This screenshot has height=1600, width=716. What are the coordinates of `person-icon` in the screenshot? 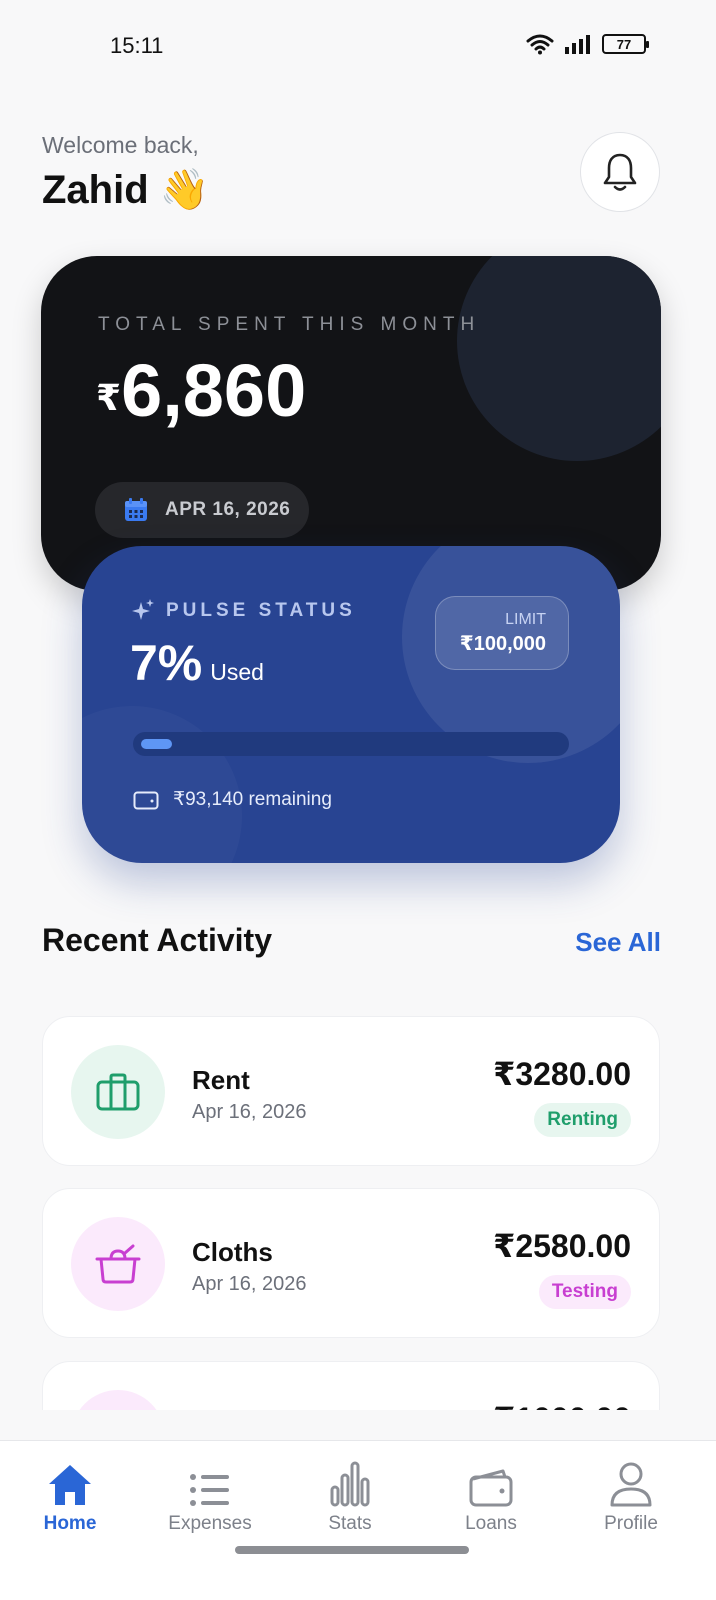 It's located at (631, 1484).